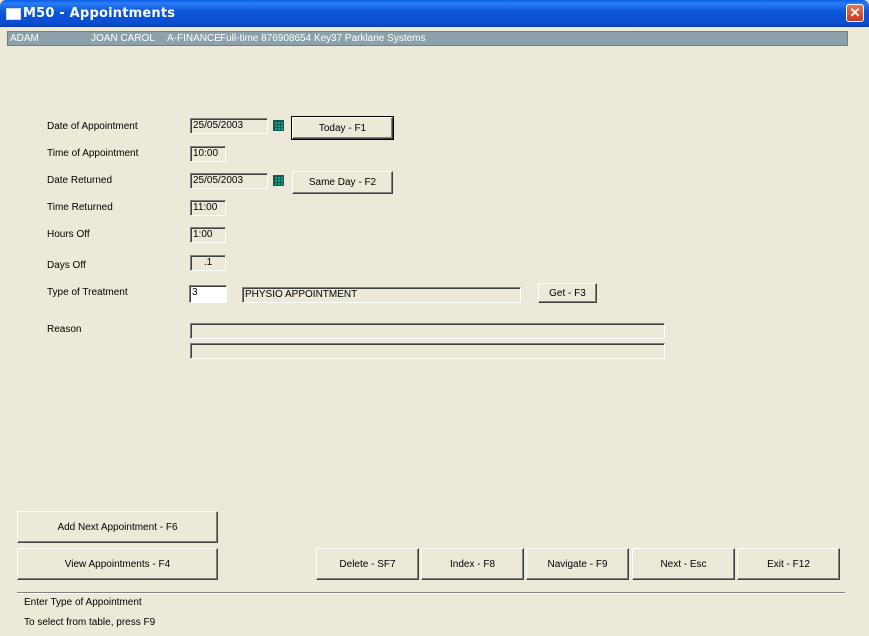  Describe the element at coordinates (577, 564) in the screenshot. I see `navigate-button: Navigate - F9` at that location.